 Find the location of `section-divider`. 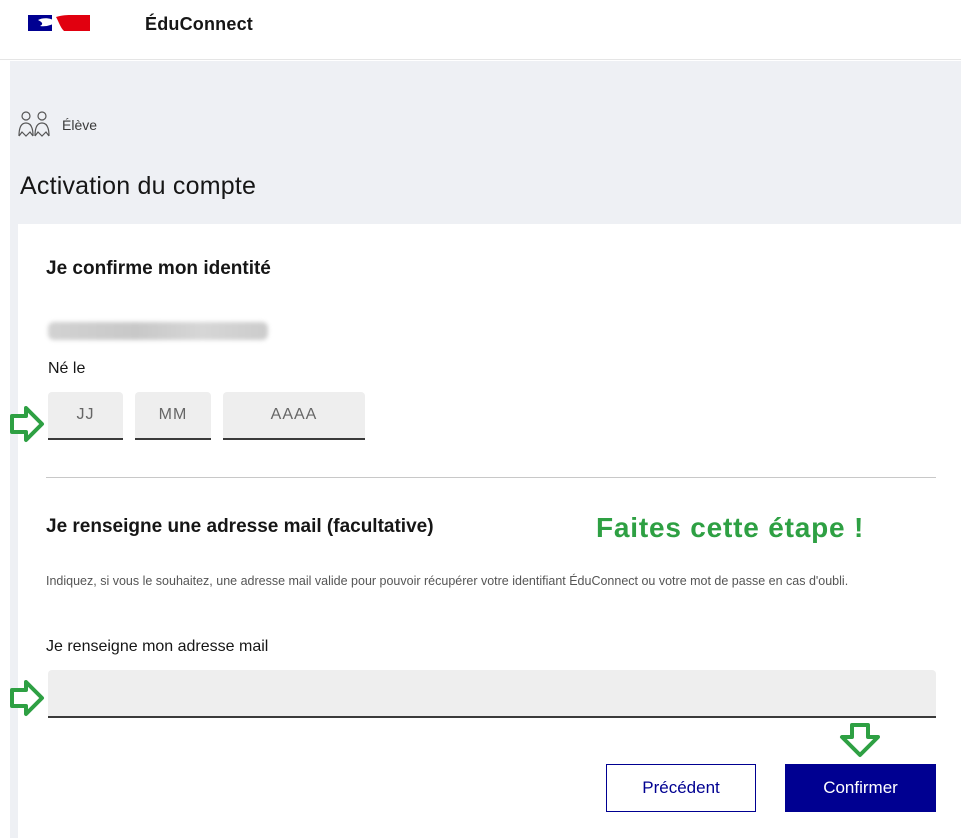

section-divider is located at coordinates (491, 477).